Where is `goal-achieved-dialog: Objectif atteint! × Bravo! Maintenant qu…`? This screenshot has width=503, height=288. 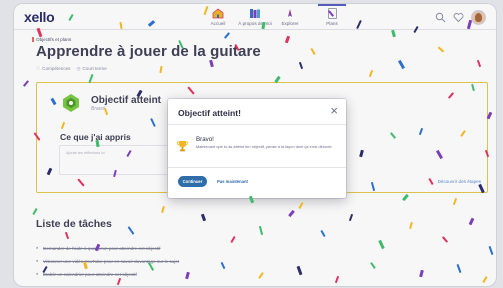
goal-achieved-dialog: Objectif atteint! × Bravo! Maintenant qu… is located at coordinates (257, 148).